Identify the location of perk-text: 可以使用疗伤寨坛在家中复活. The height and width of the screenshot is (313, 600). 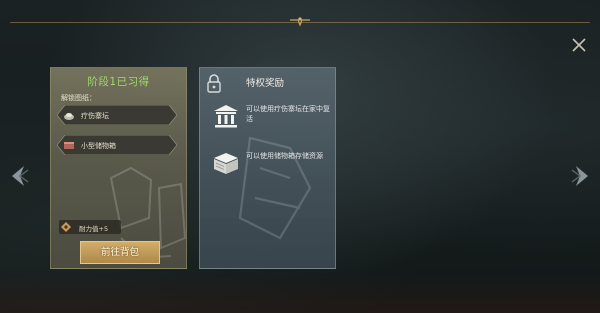
(288, 114).